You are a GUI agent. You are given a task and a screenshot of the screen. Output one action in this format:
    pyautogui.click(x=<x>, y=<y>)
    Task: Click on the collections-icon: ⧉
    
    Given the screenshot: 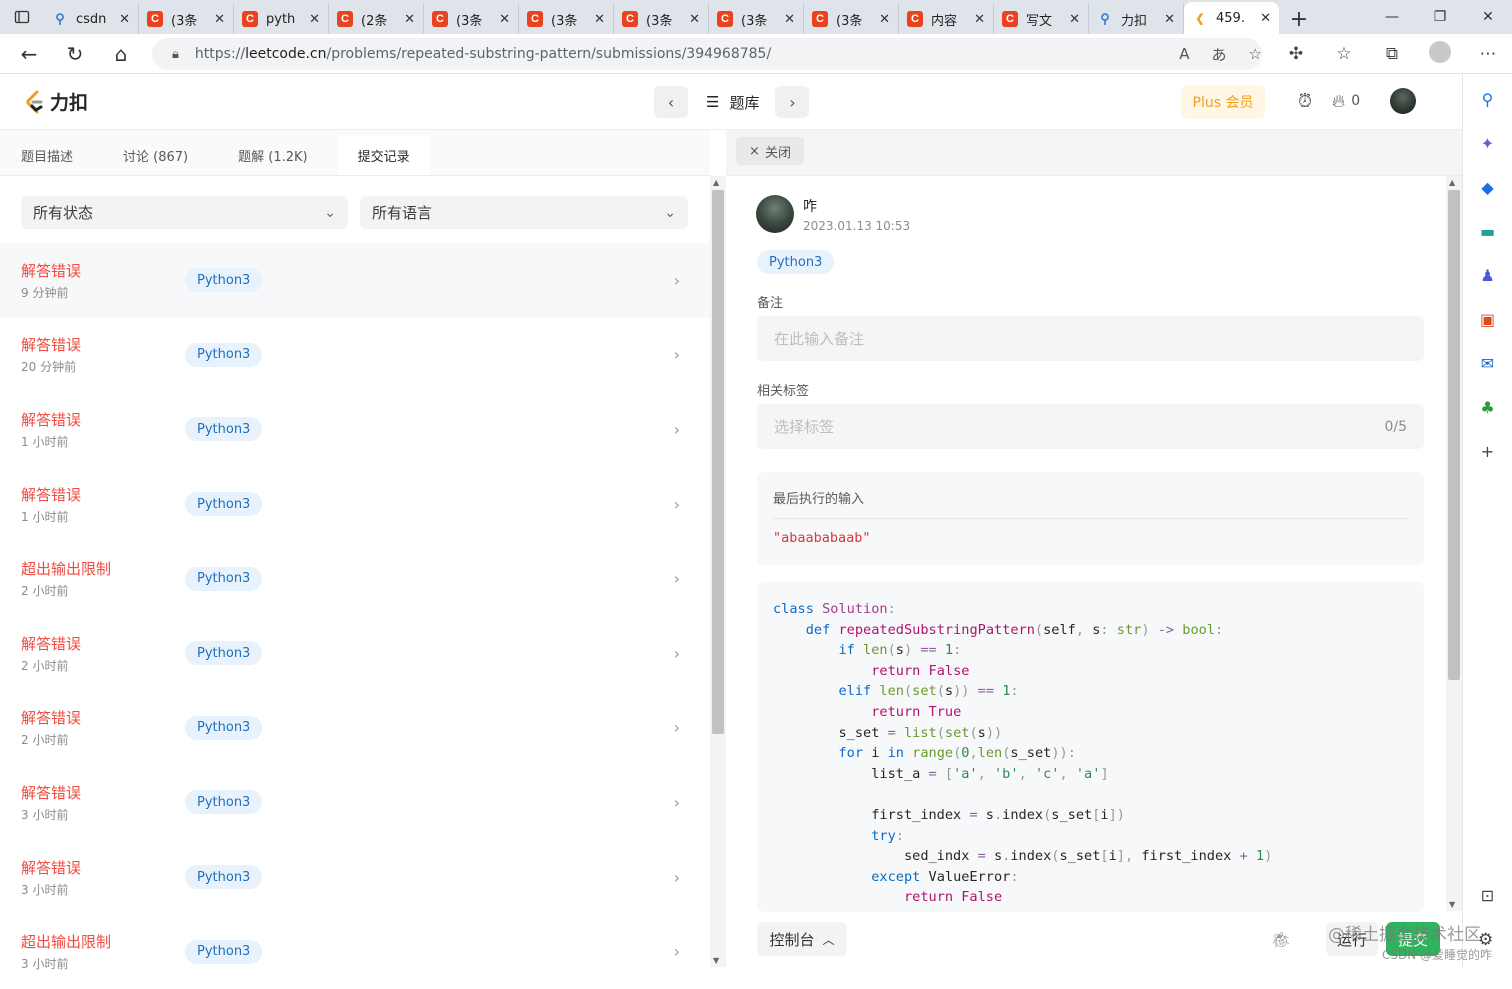 What is the action you would take?
    pyautogui.click(x=1392, y=54)
    